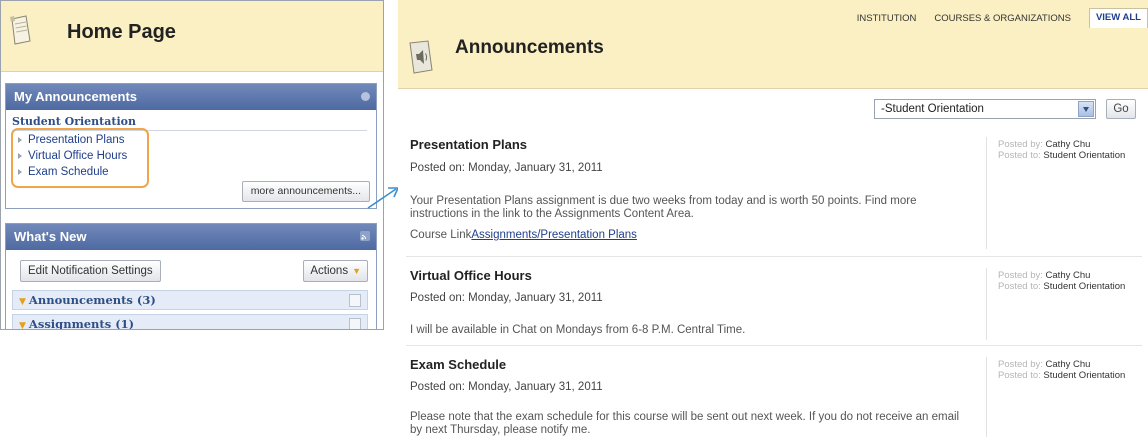  Describe the element at coordinates (421, 57) in the screenshot. I see `speaker-icon` at that location.